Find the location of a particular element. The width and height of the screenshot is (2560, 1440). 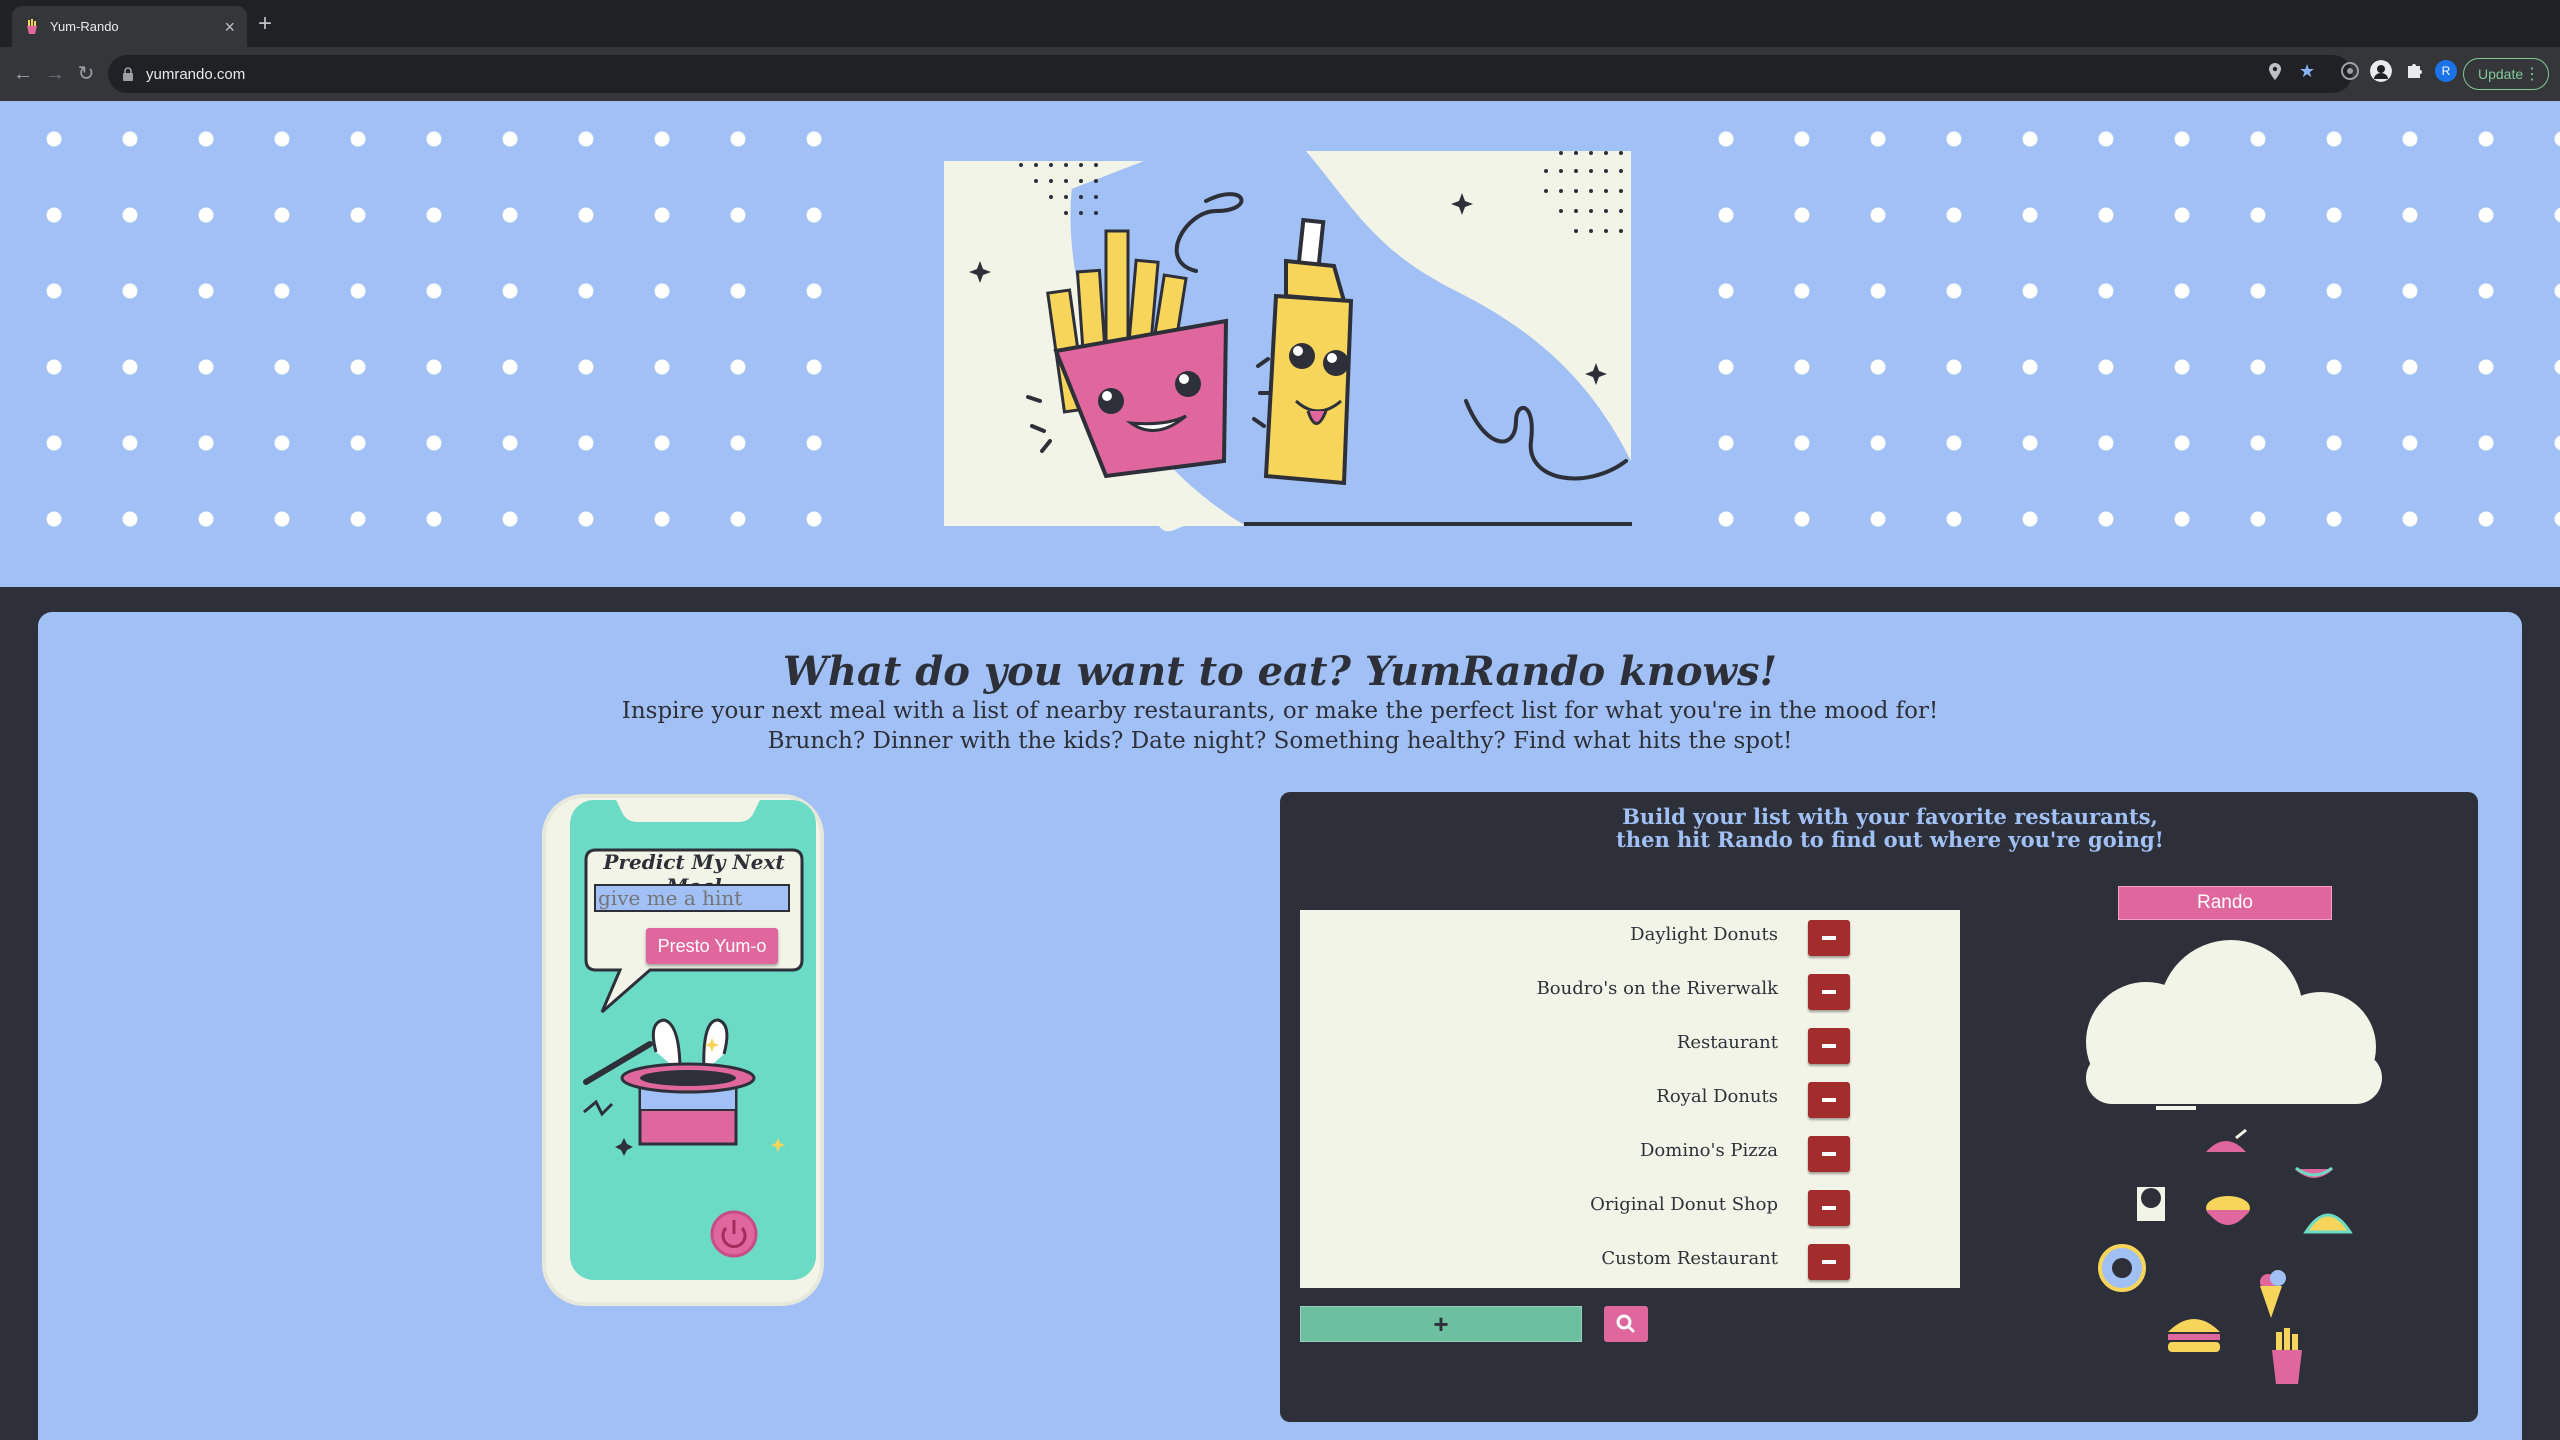

fries-favicon-icon is located at coordinates (32, 26).